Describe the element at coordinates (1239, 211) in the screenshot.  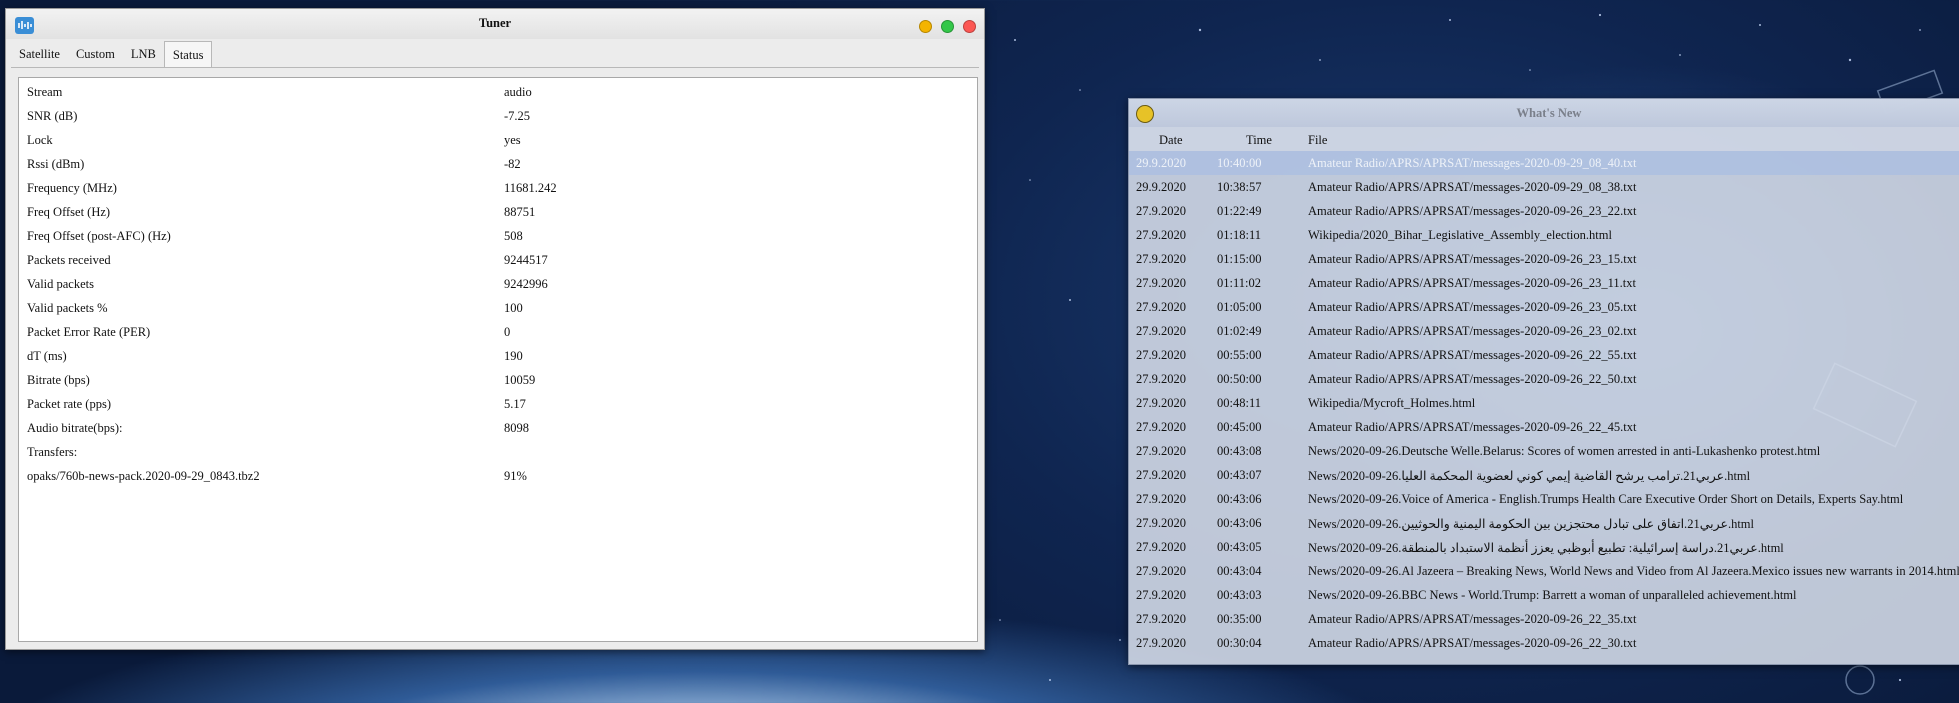
I see `cell-time: 01:22:49` at that location.